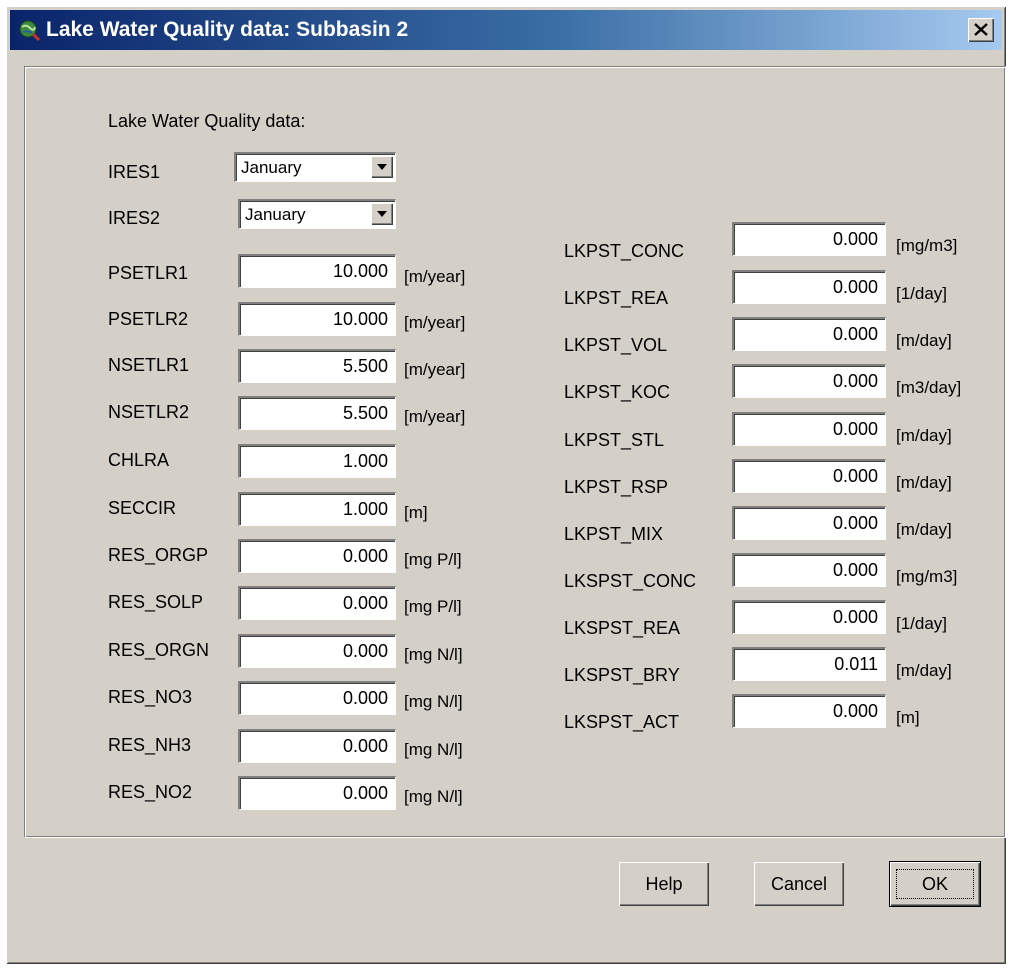 The width and height of the screenshot is (1013, 969). I want to click on window-title: Lake Water Quality data: Subbasin 2, so click(227, 29).